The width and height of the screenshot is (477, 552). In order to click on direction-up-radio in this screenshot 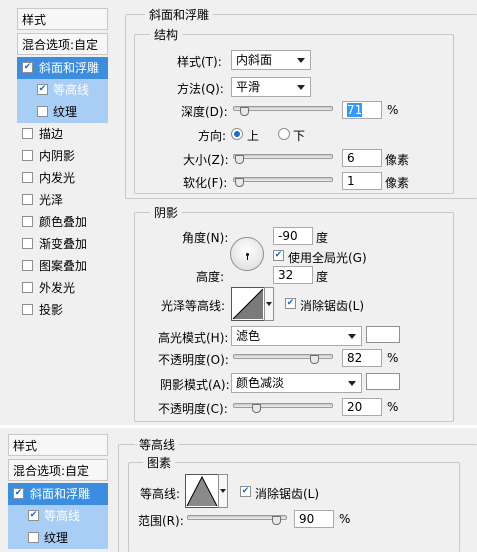, I will do `click(237, 134)`.